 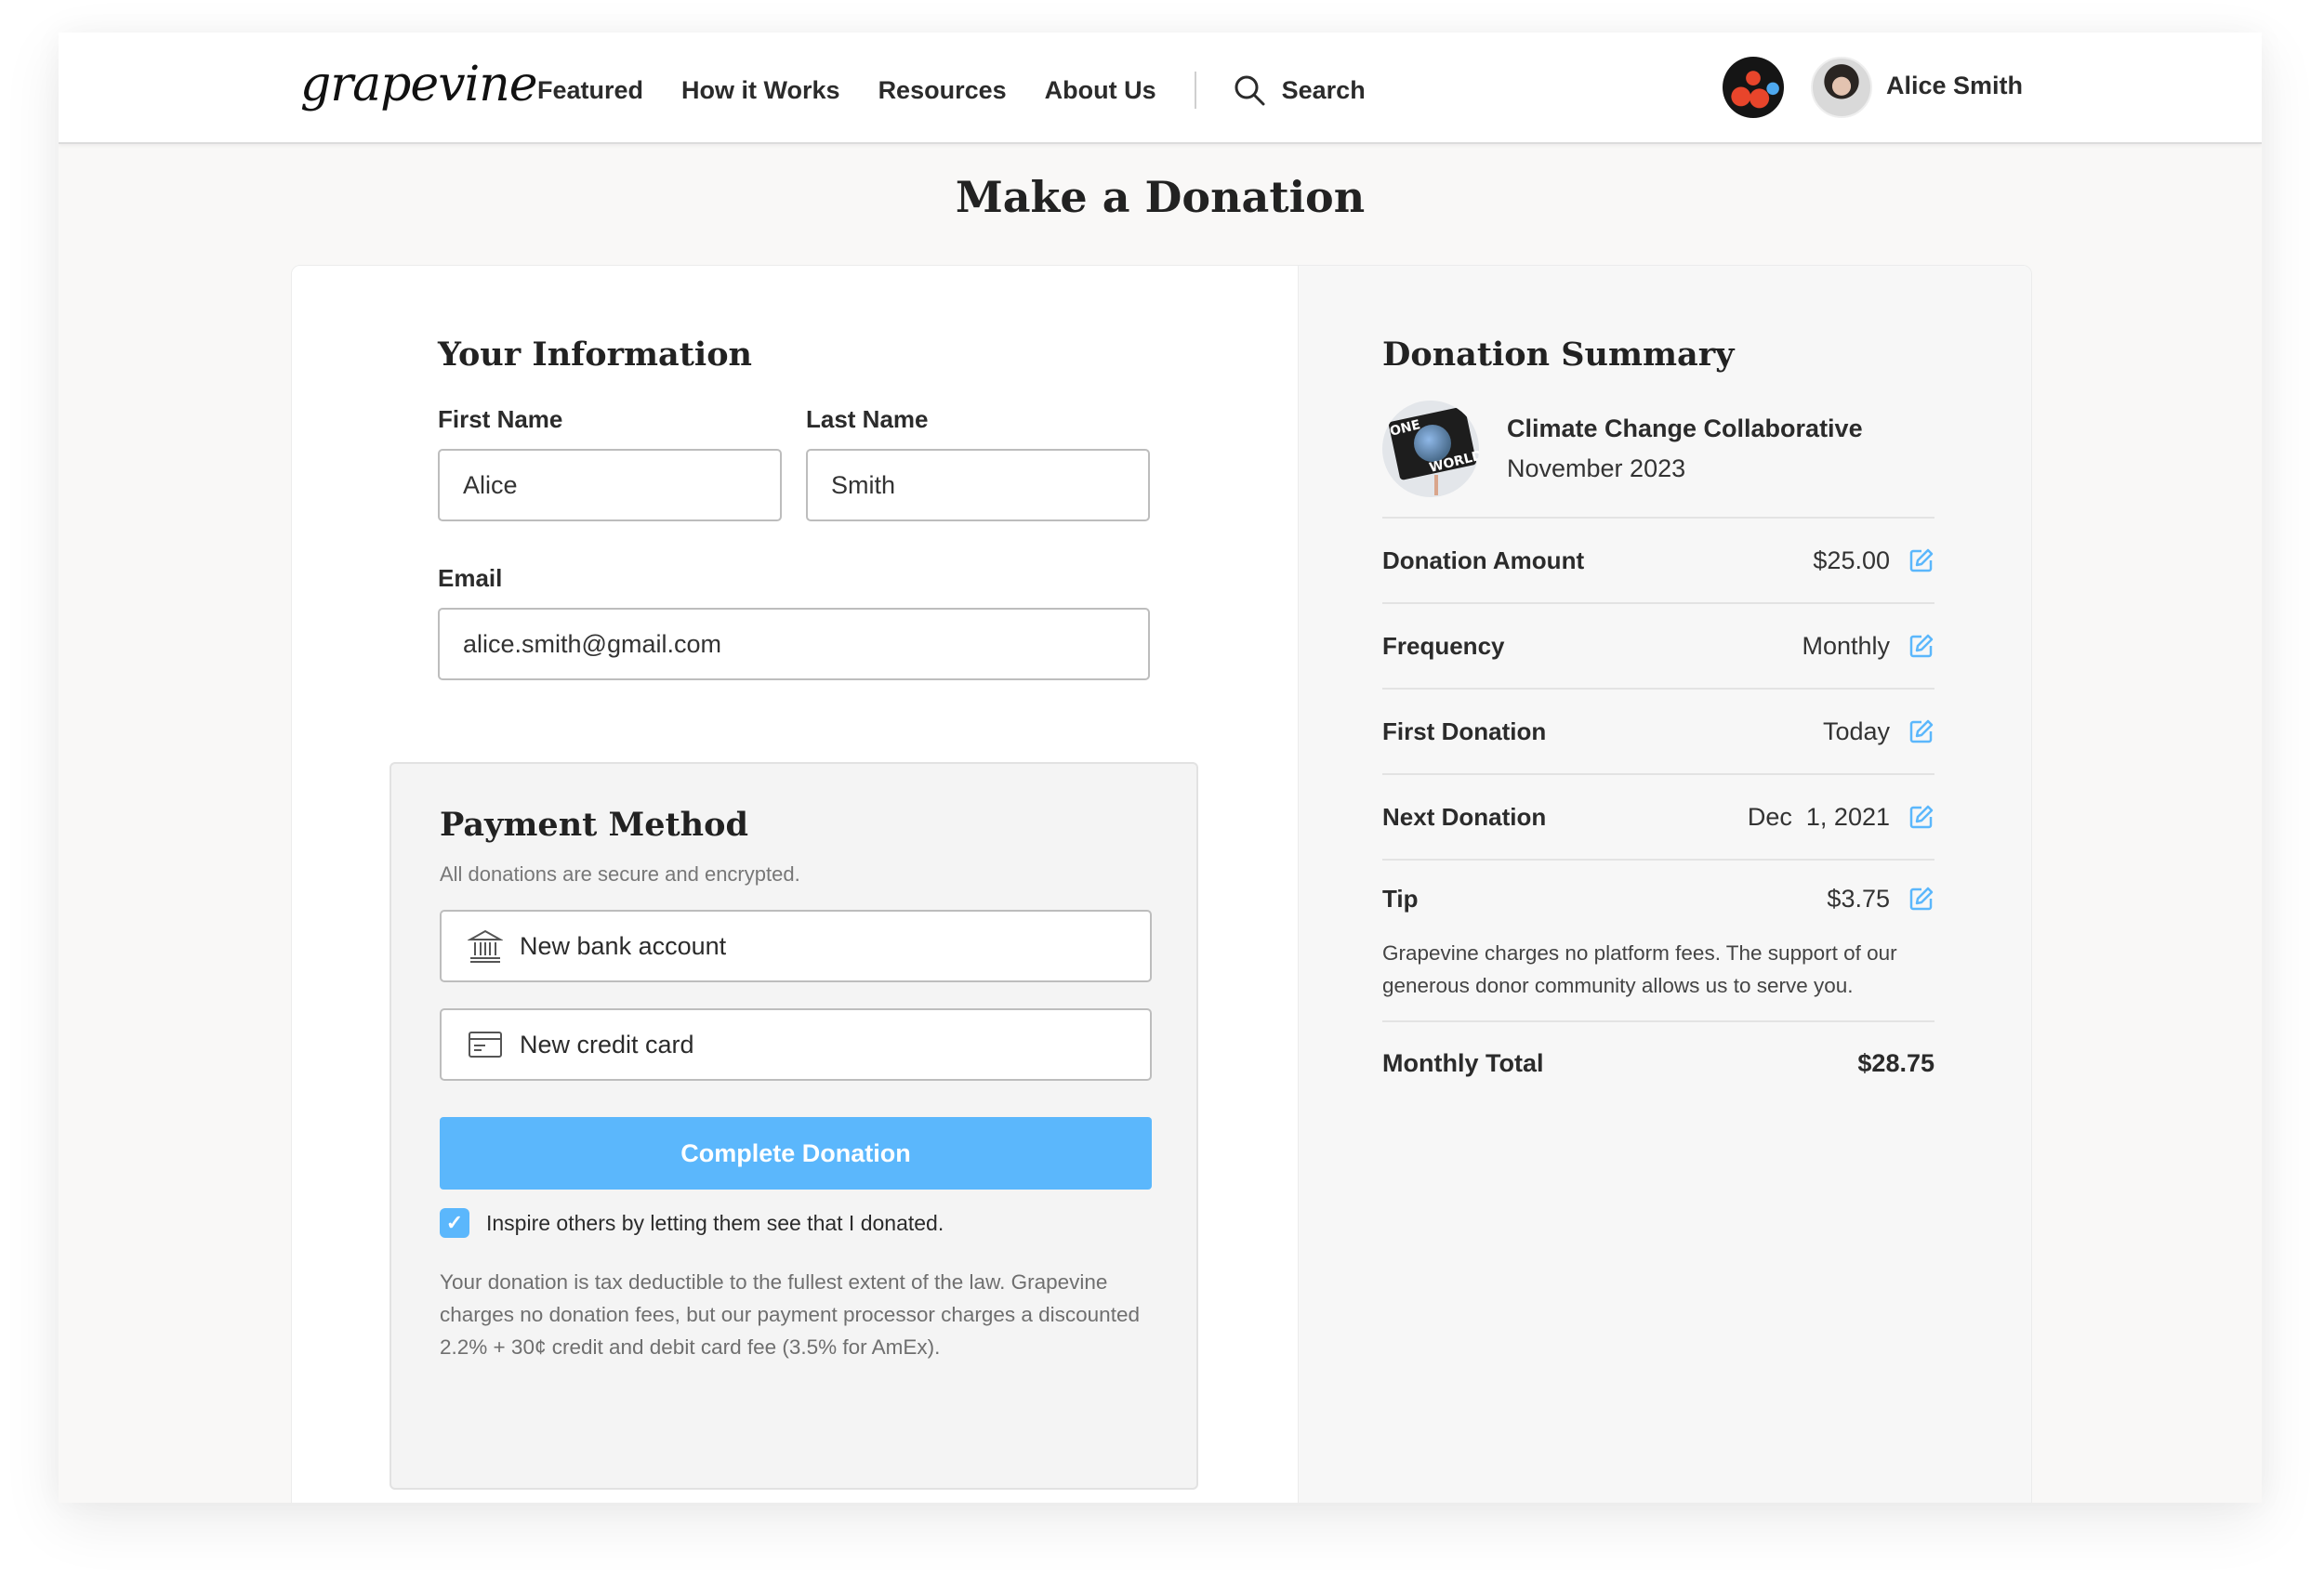 I want to click on nav-featured: Featured, so click(x=590, y=90).